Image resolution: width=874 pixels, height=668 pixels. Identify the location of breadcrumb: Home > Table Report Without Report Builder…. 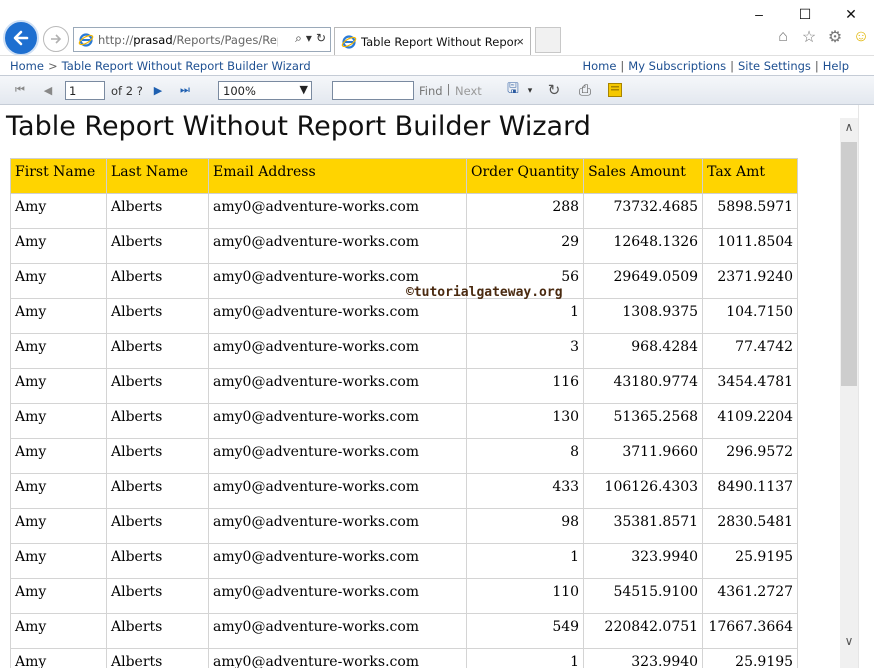
(160, 66).